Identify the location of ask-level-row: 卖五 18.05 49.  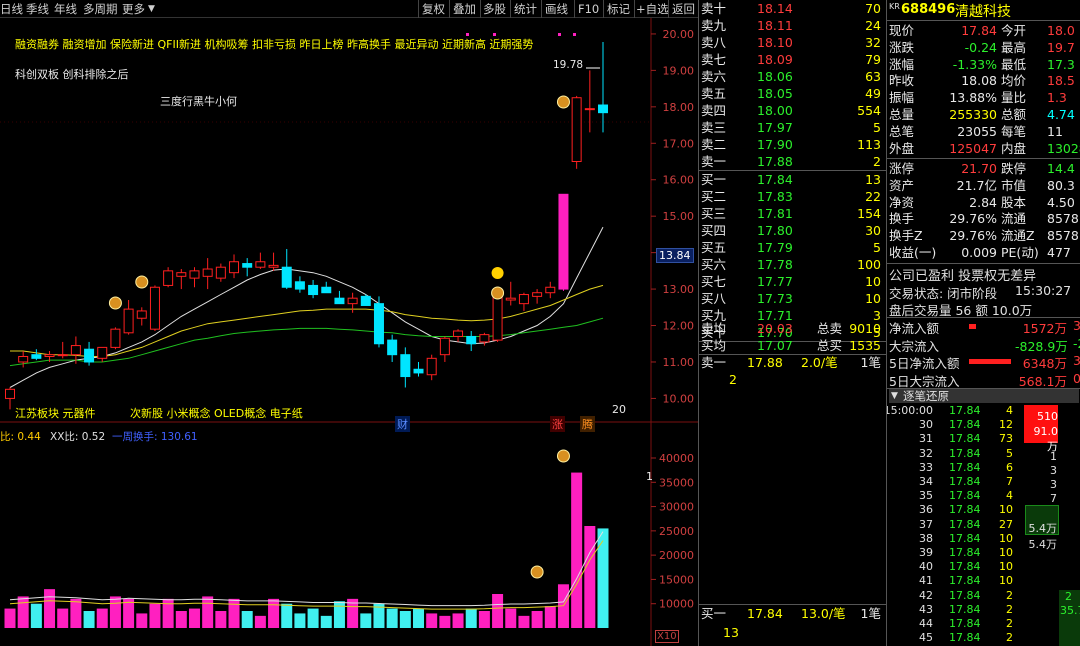
(792, 93).